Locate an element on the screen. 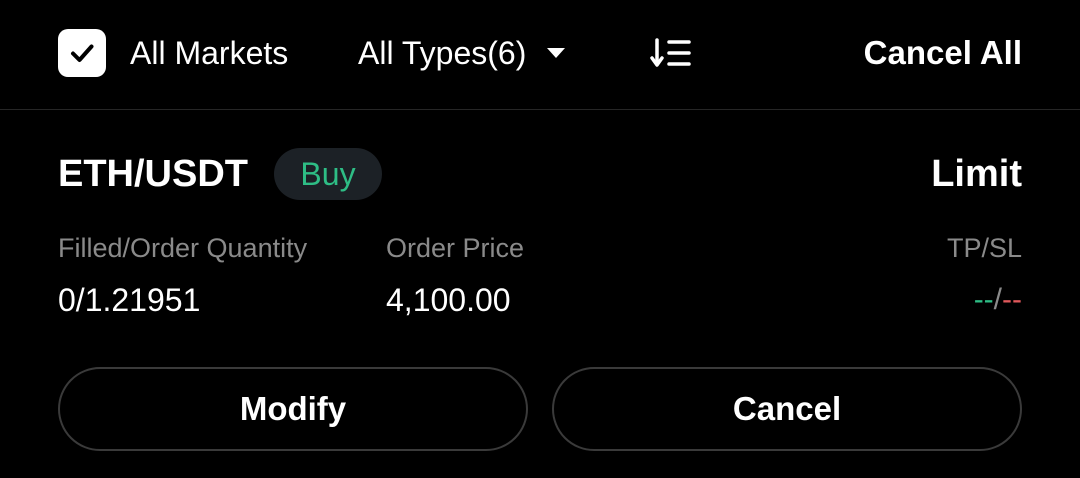 The width and height of the screenshot is (1080, 478). order-types-label: All Types(6) is located at coordinates (442, 53).